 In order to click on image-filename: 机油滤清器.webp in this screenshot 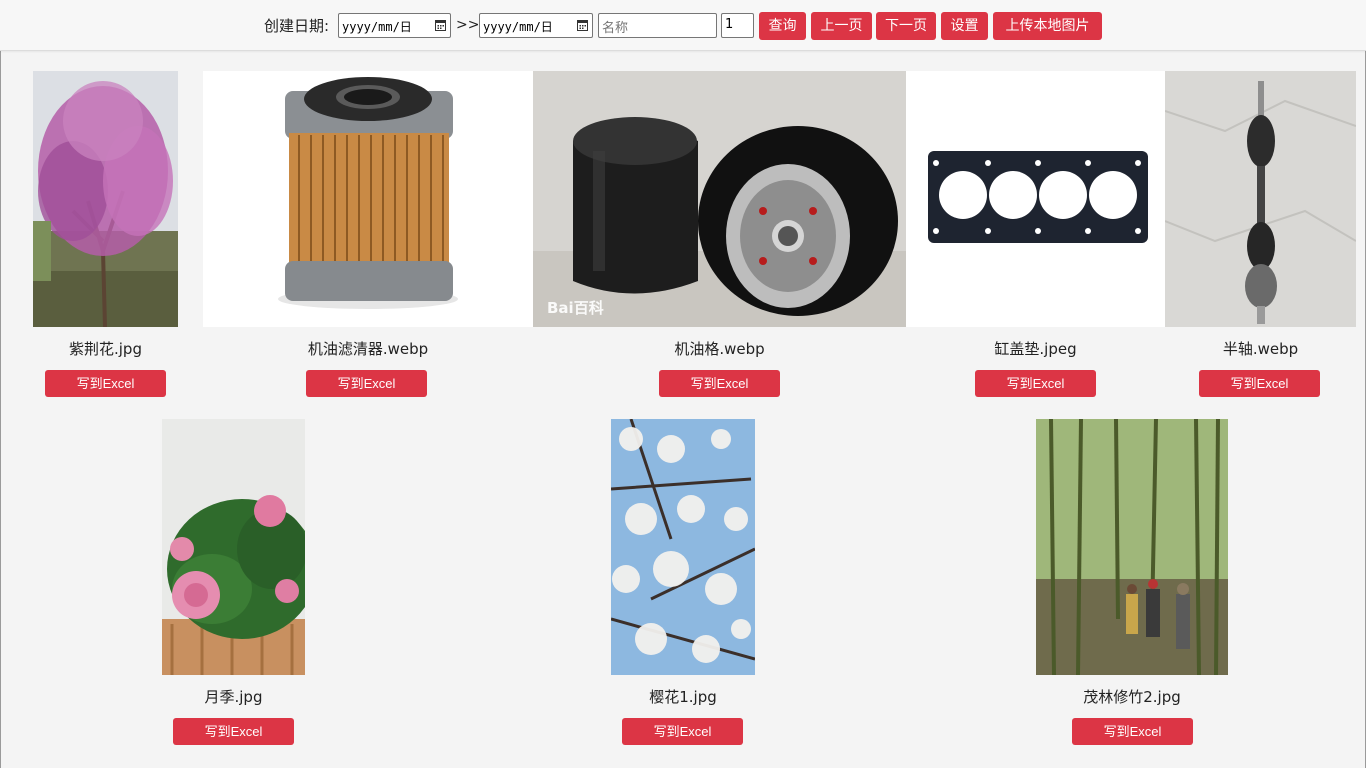, I will do `click(368, 349)`.